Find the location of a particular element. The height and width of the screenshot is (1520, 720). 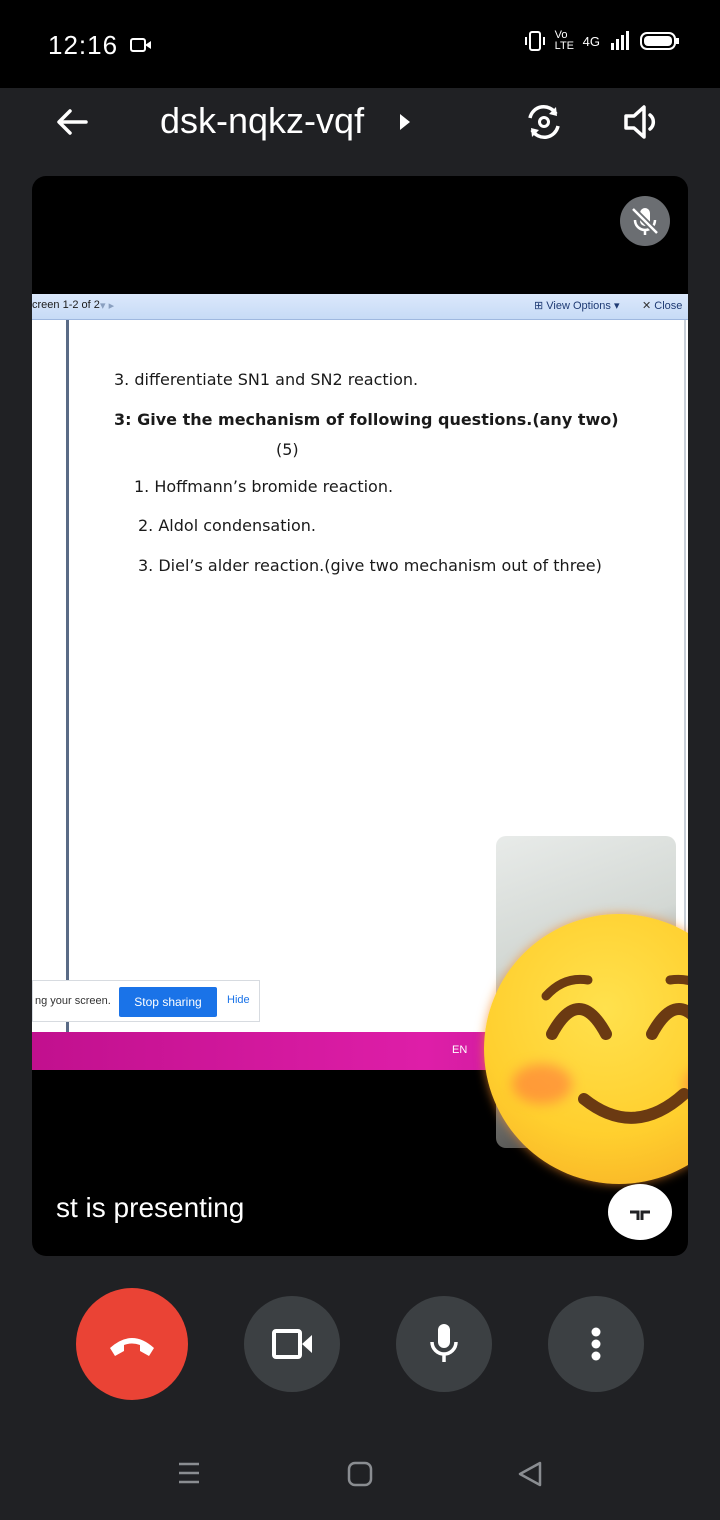

status-icons: Vo LTE 4G is located at coordinates (602, 40).